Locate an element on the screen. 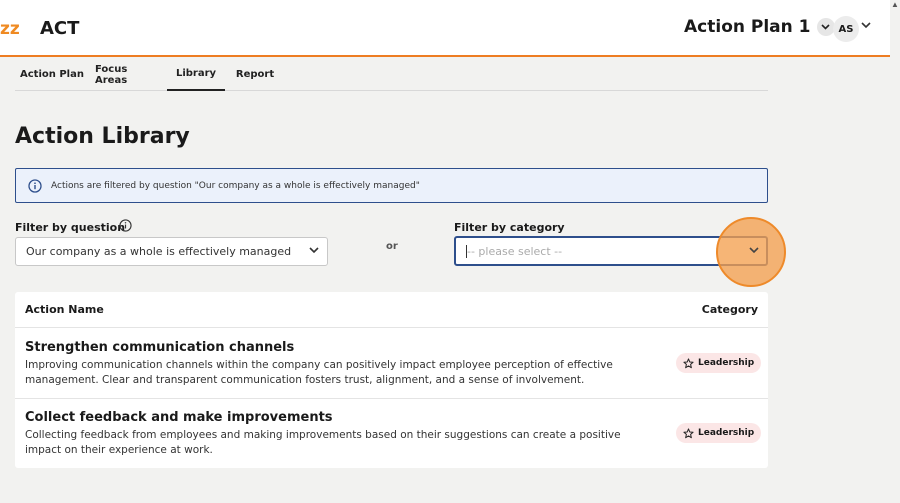  plan-switcher: Action Plan 1 is located at coordinates (759, 27).